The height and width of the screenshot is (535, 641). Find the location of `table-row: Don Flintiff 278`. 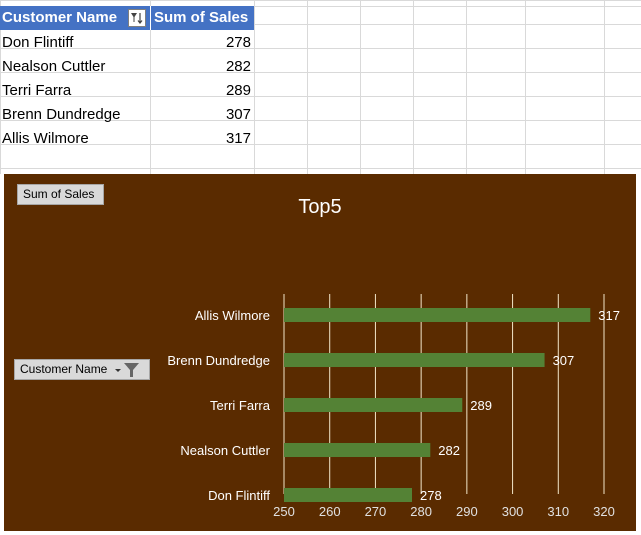

table-row: Don Flintiff 278 is located at coordinates (127, 43).